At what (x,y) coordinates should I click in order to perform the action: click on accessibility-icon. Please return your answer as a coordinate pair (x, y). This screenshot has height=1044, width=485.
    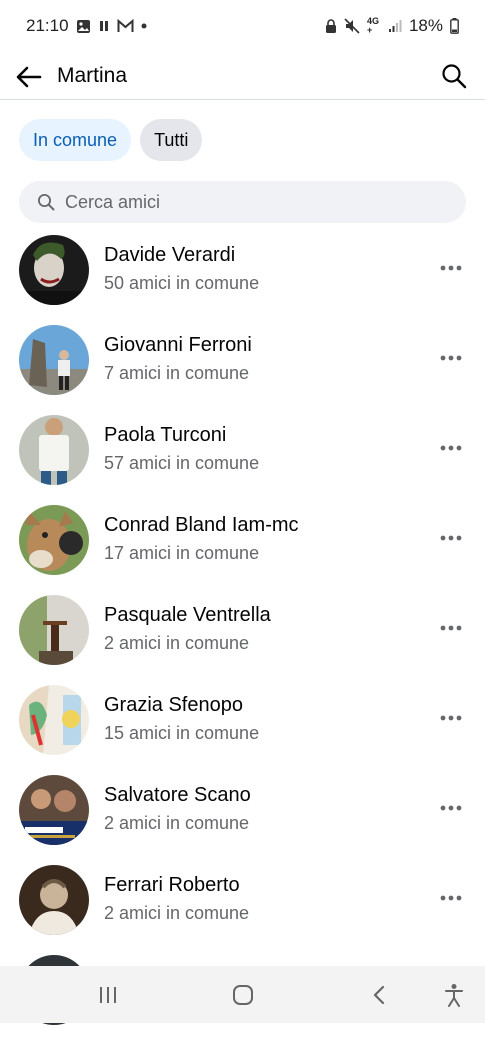
    Looking at the image, I should click on (454, 995).